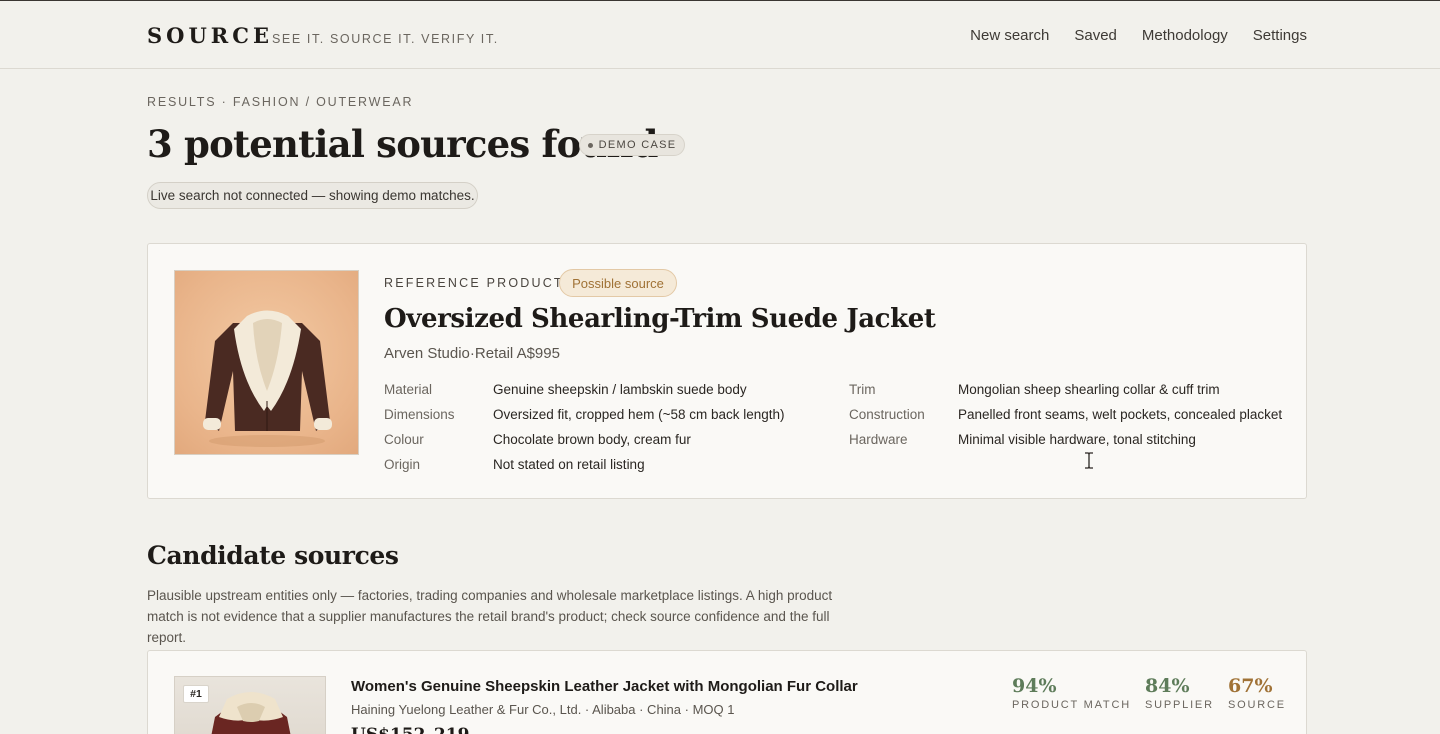  What do you see at coordinates (660, 319) in the screenshot?
I see `reference-product-title: Oversized Shearling-Trim Suede Jacket` at bounding box center [660, 319].